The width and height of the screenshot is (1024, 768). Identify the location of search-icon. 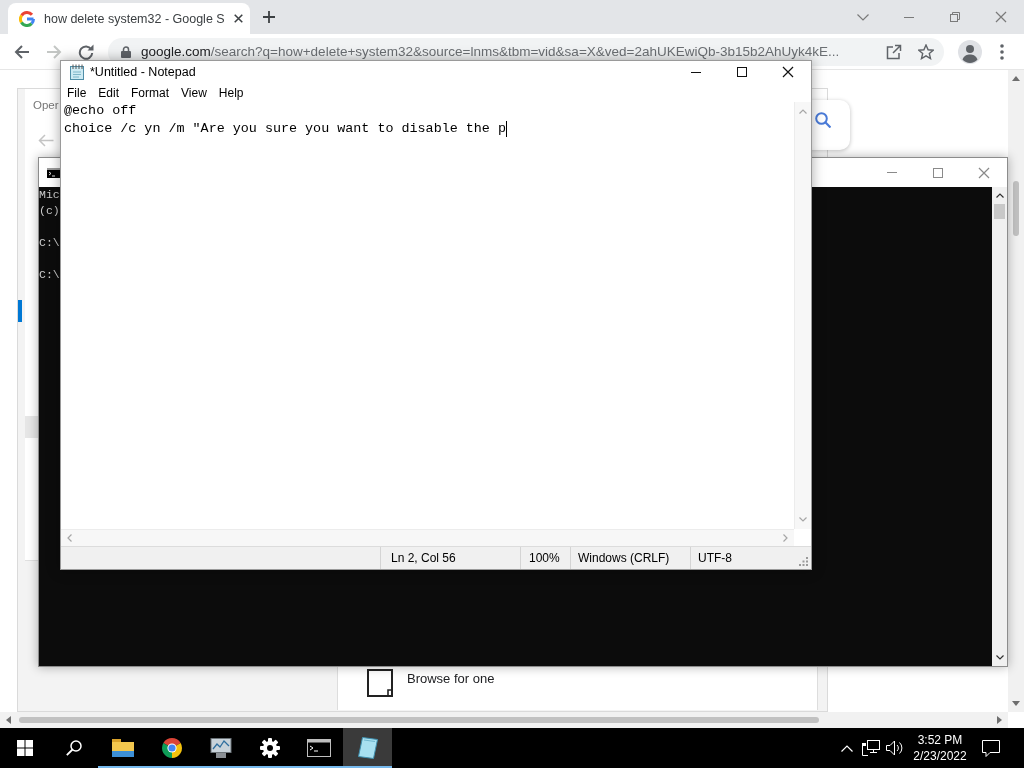
(73, 748).